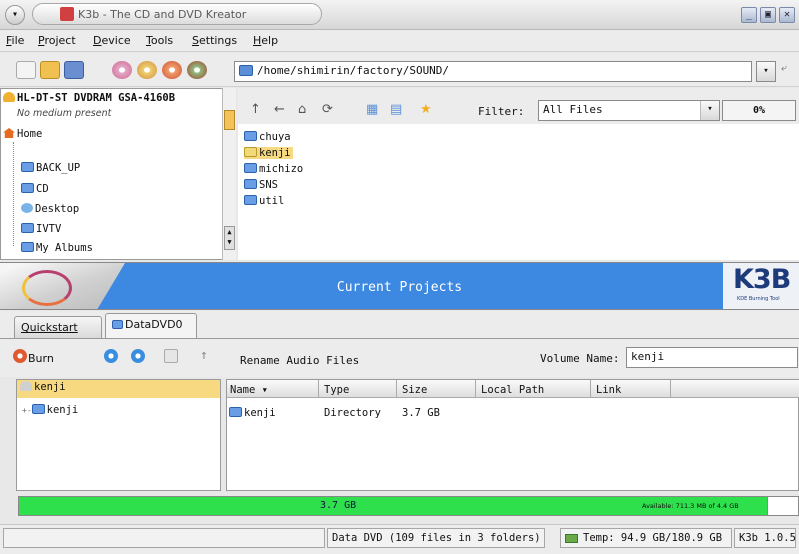  What do you see at coordinates (42, 189) in the screenshot?
I see `tree-item-label: CD` at bounding box center [42, 189].